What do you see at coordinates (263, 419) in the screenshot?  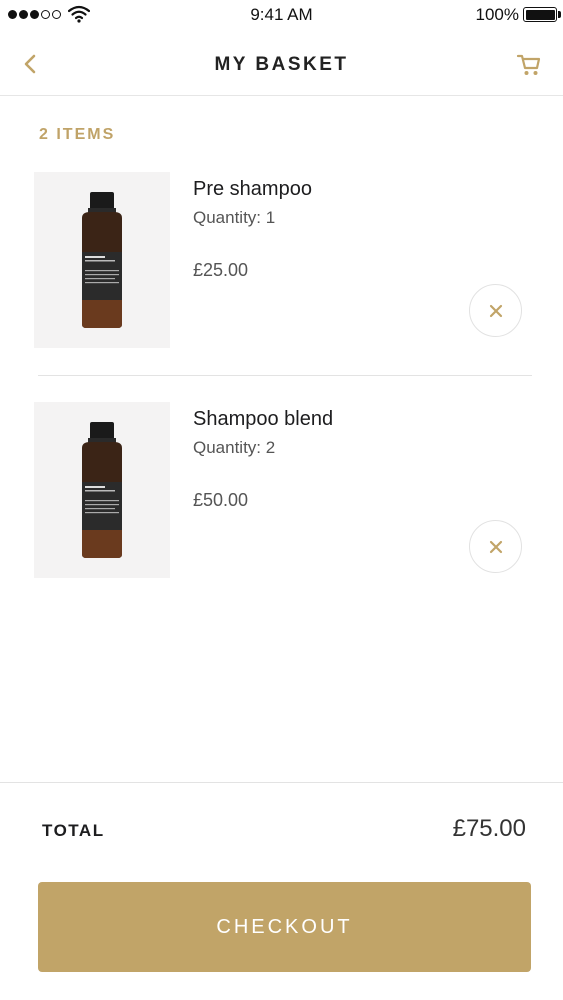 I see `item-name: Shampoo blend` at bounding box center [263, 419].